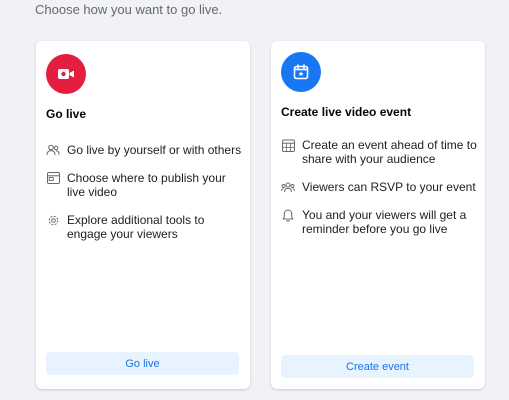  I want to click on group-icon, so click(288, 187).